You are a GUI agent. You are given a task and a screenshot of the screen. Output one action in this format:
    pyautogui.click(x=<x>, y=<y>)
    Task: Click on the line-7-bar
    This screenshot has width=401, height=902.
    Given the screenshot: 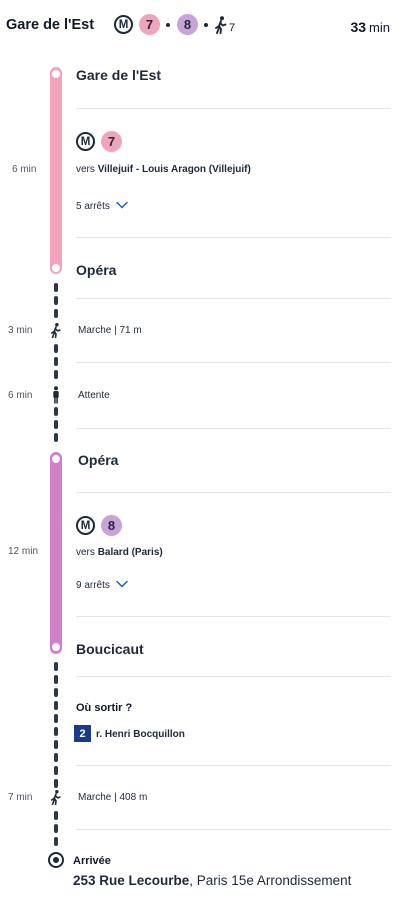 What is the action you would take?
    pyautogui.click(x=56, y=170)
    